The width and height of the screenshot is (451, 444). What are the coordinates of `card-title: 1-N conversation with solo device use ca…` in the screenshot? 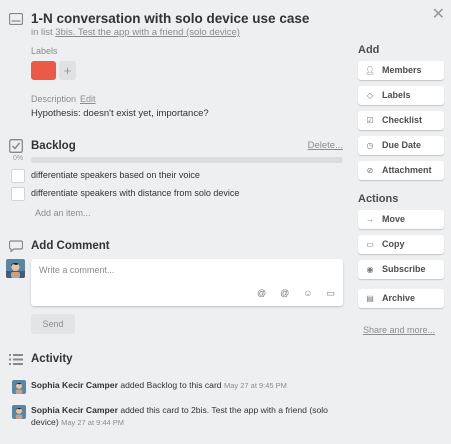 It's located at (170, 18).